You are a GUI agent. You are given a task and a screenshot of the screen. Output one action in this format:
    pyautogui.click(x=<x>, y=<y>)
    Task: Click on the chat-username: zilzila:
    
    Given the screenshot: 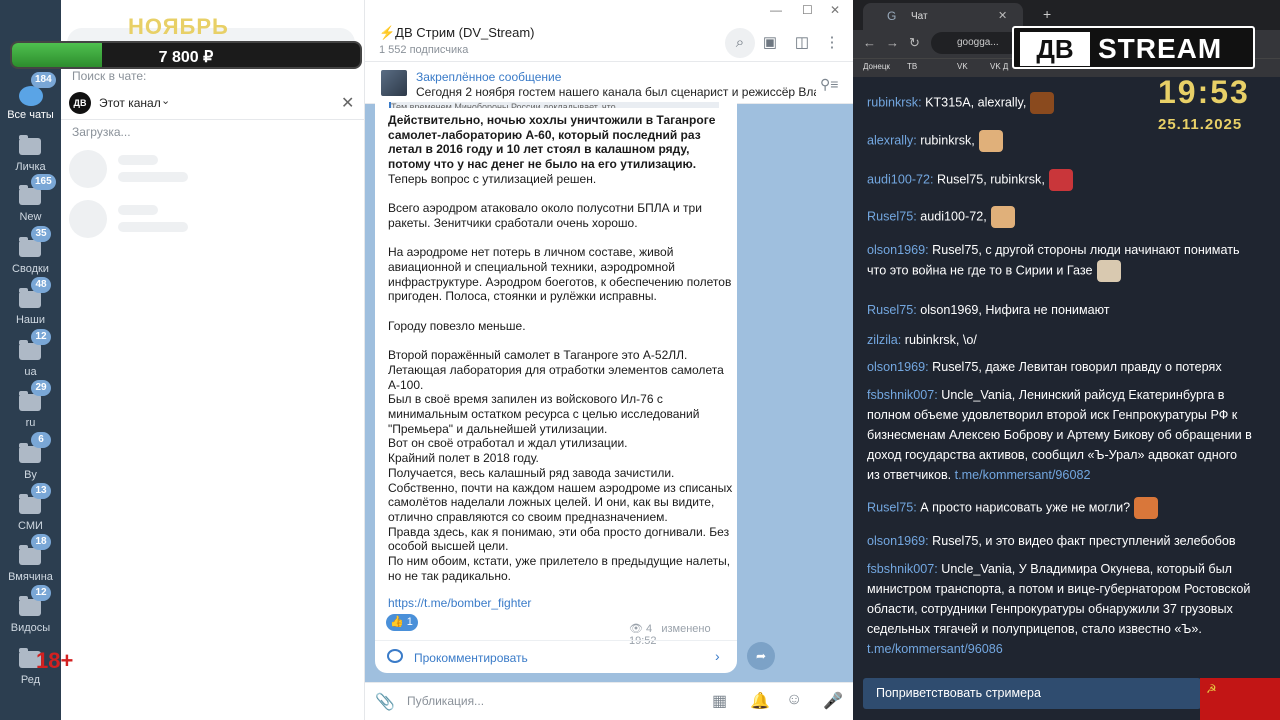 What is the action you would take?
    pyautogui.click(x=884, y=340)
    